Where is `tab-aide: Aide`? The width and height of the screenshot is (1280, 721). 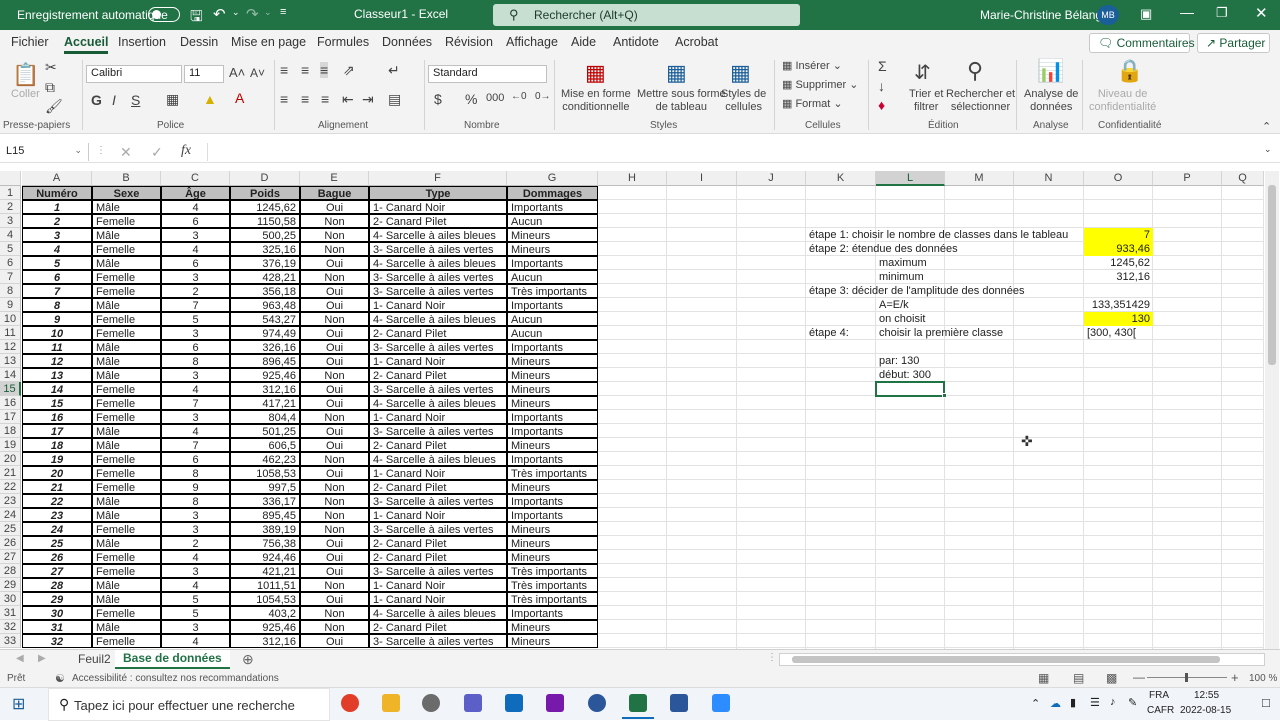
tab-aide: Aide is located at coordinates (583, 42).